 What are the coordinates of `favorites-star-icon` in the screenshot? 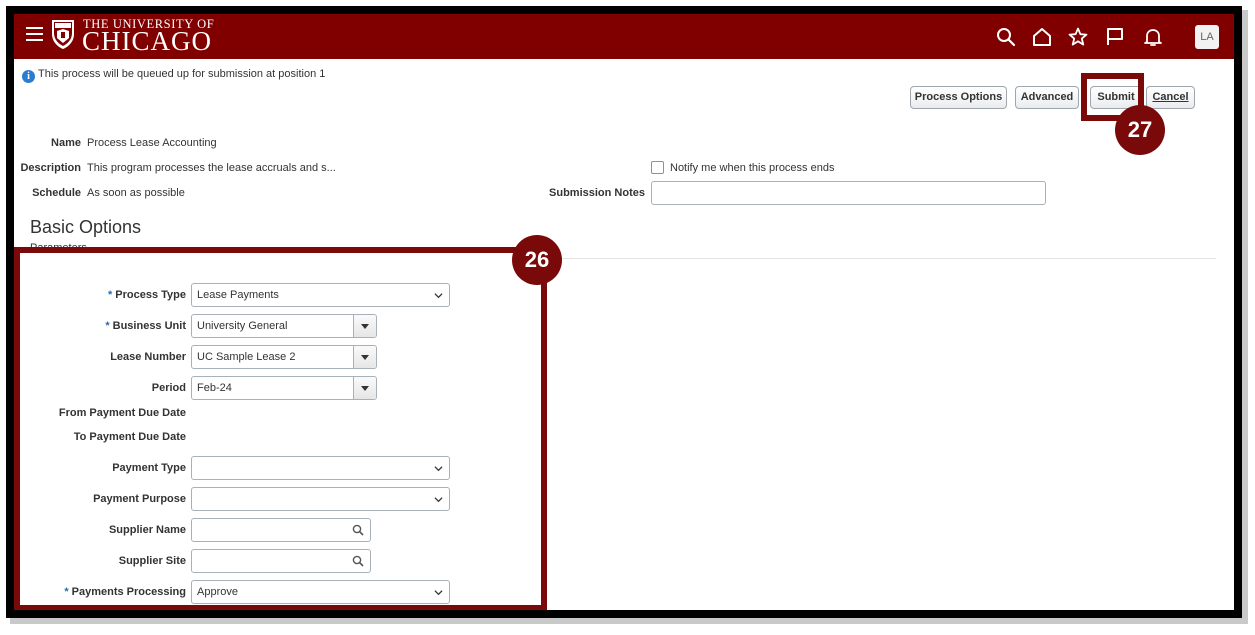 It's located at (1078, 37).